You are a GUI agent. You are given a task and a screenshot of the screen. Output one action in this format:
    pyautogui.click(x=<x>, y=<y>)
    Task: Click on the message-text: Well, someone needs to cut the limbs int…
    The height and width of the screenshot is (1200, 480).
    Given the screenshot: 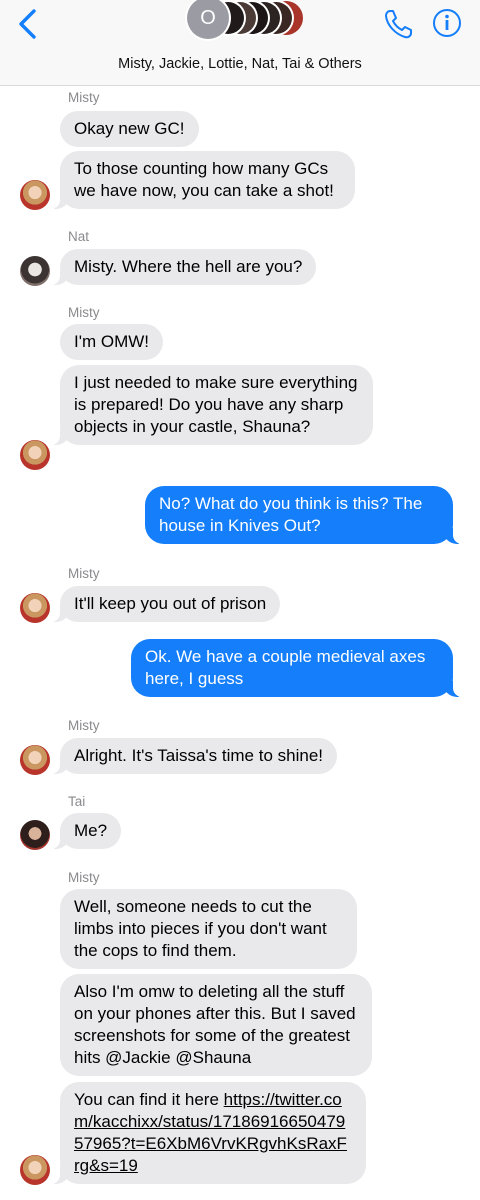 What is the action you would take?
    pyautogui.click(x=200, y=928)
    